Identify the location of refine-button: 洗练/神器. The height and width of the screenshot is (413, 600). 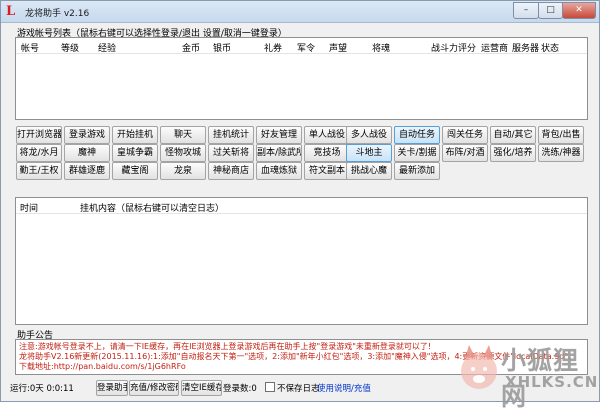
(561, 153).